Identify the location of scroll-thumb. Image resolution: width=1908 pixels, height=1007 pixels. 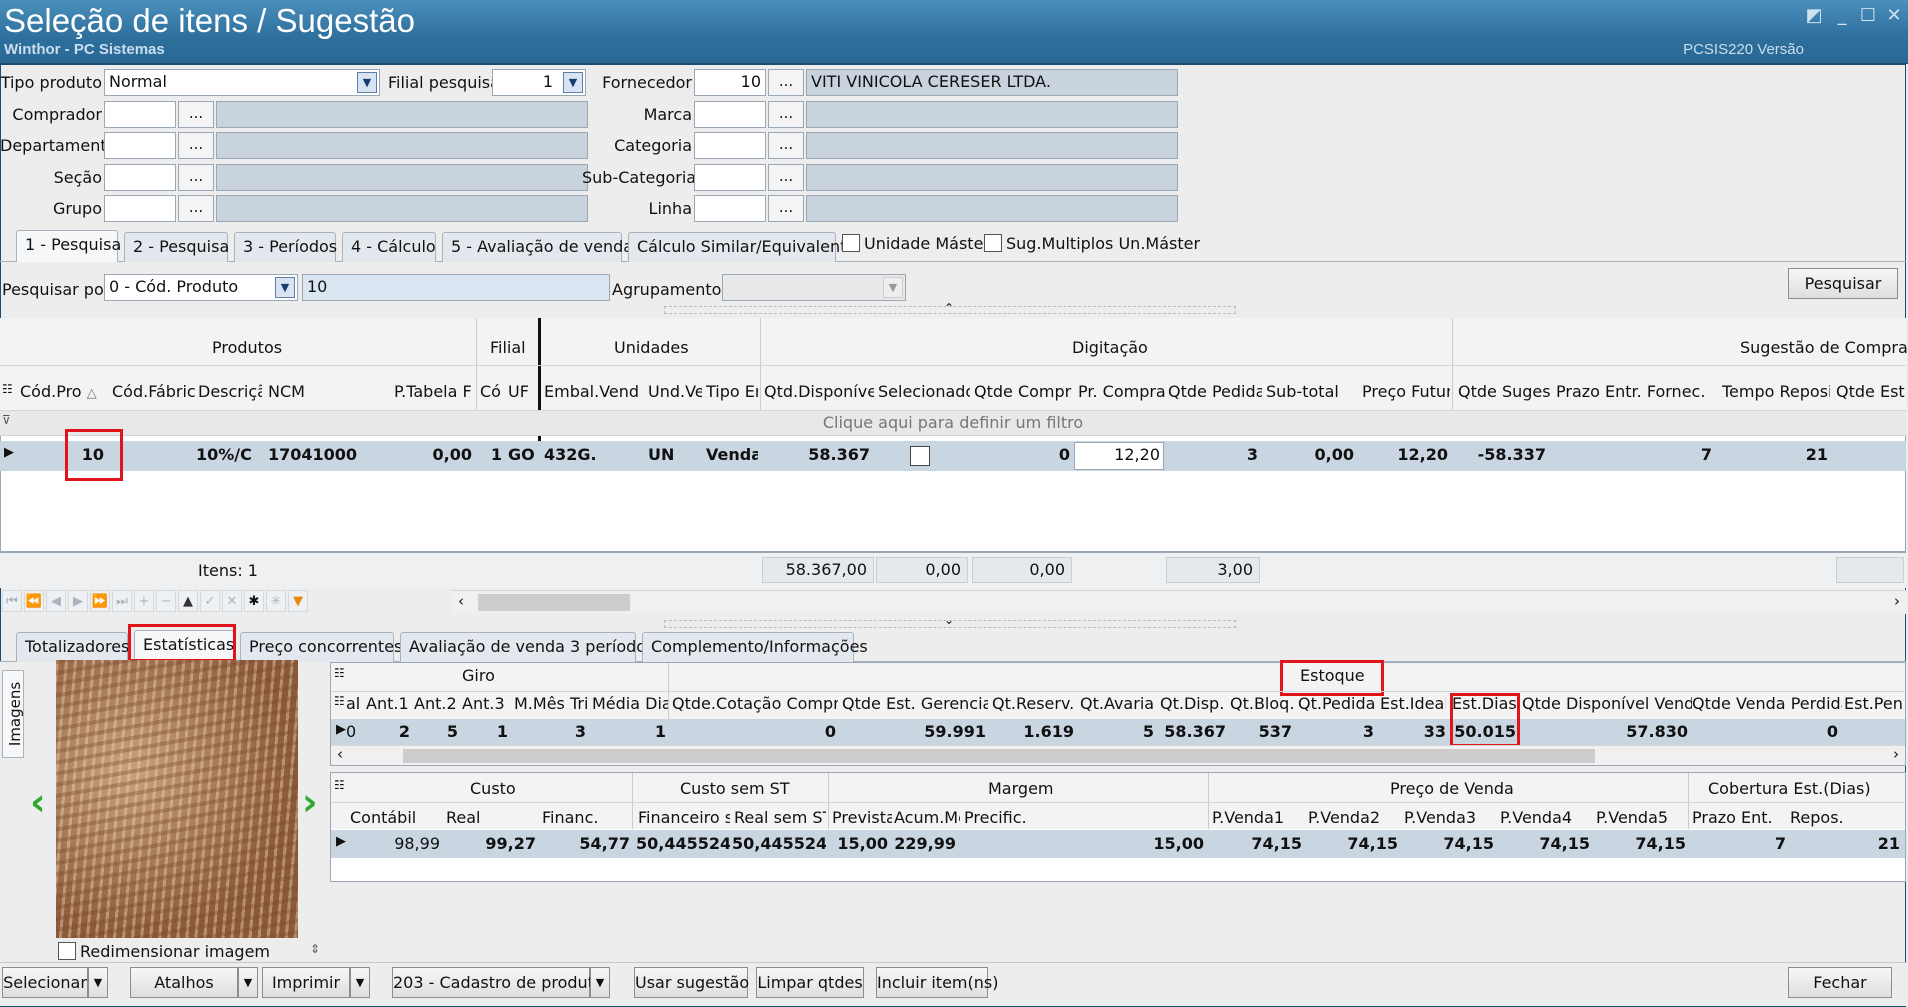
(554, 602).